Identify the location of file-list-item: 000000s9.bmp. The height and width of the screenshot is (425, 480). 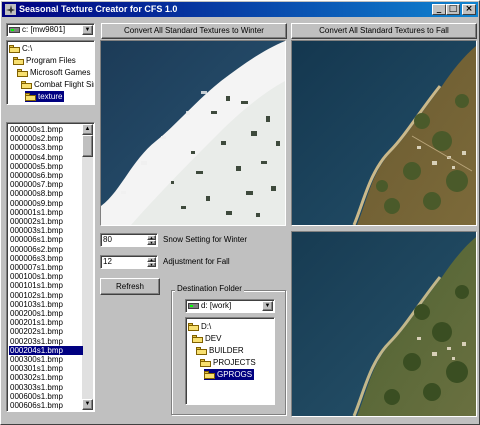
(46, 203).